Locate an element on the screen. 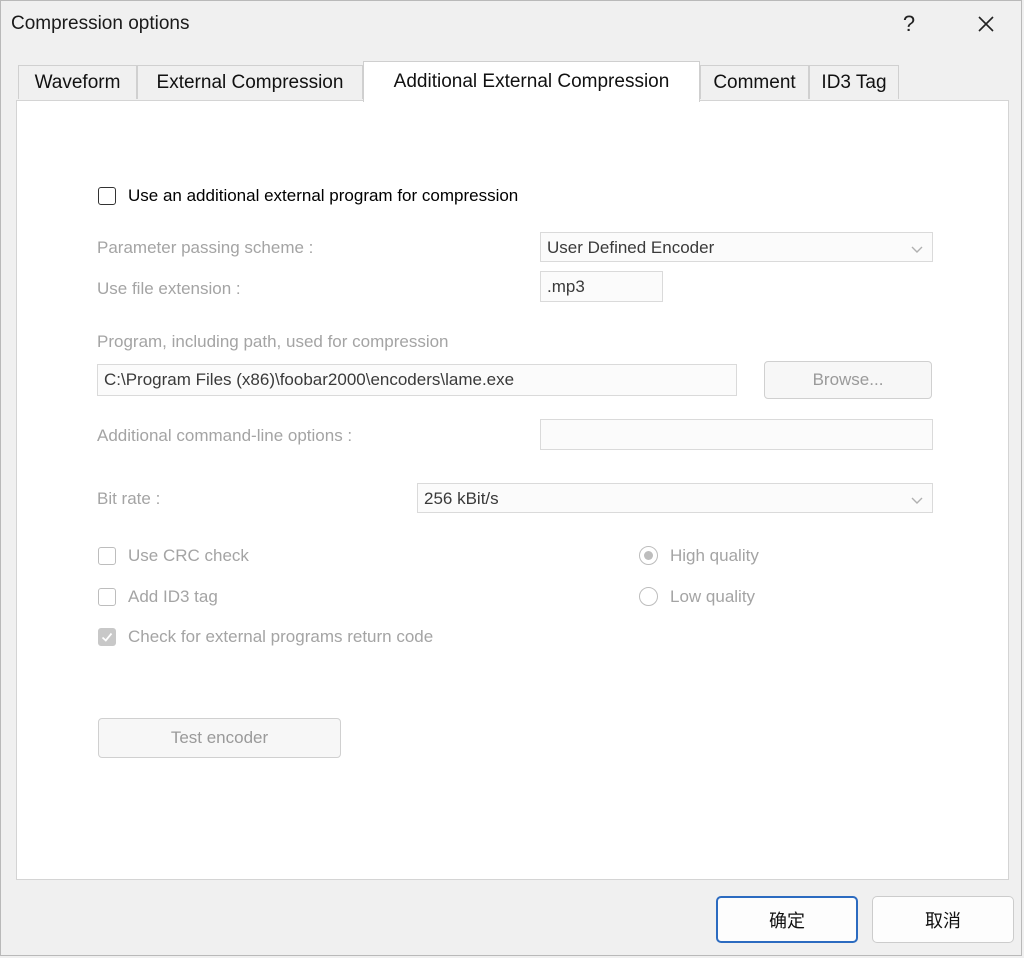 The height and width of the screenshot is (958, 1024). file-extension-field: .mp3 is located at coordinates (601, 286).